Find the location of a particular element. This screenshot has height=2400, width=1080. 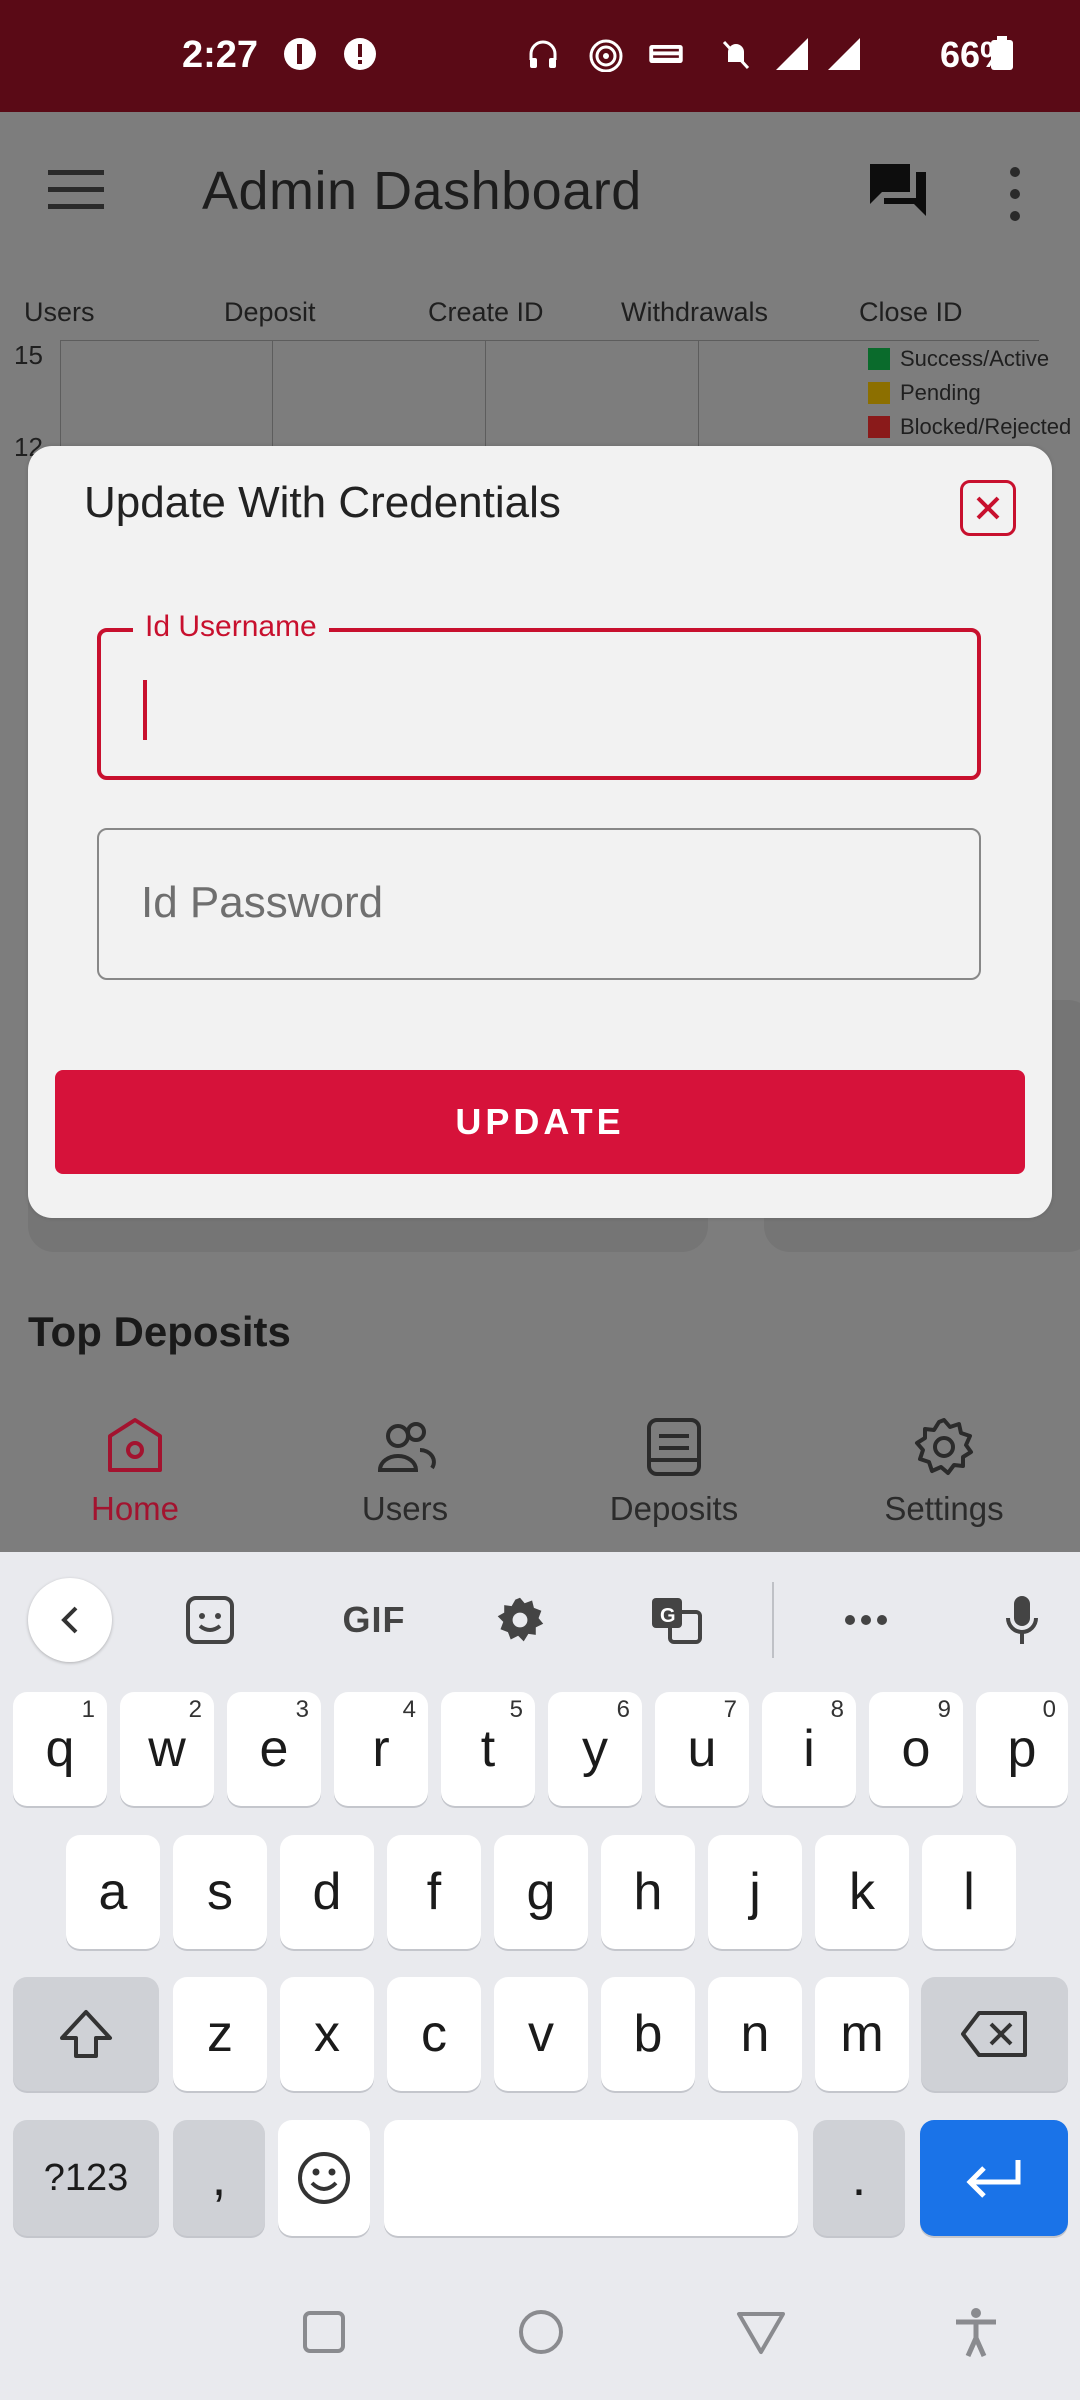

key-y: y6 is located at coordinates (595, 1749).